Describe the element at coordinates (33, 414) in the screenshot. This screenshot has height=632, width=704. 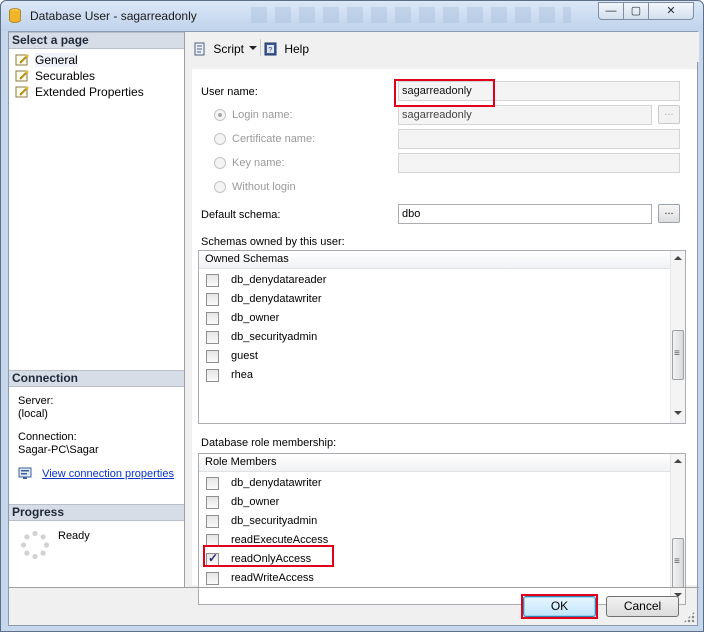
I see `server-value: (local)` at that location.